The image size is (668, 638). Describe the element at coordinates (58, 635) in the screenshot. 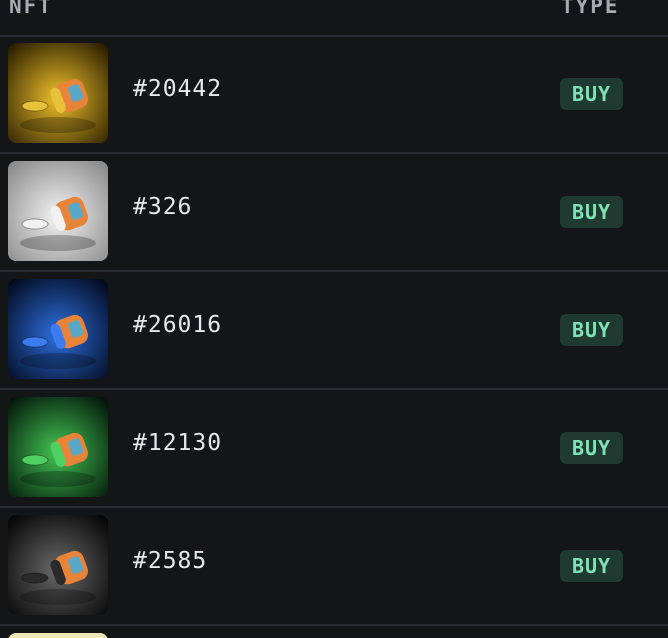

I see `nft-thumbnail-partial` at that location.